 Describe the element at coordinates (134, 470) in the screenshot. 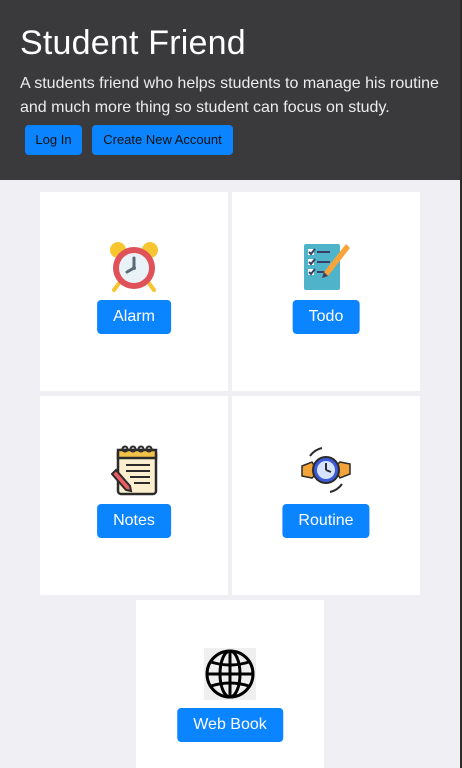

I see `notepad-icon` at that location.